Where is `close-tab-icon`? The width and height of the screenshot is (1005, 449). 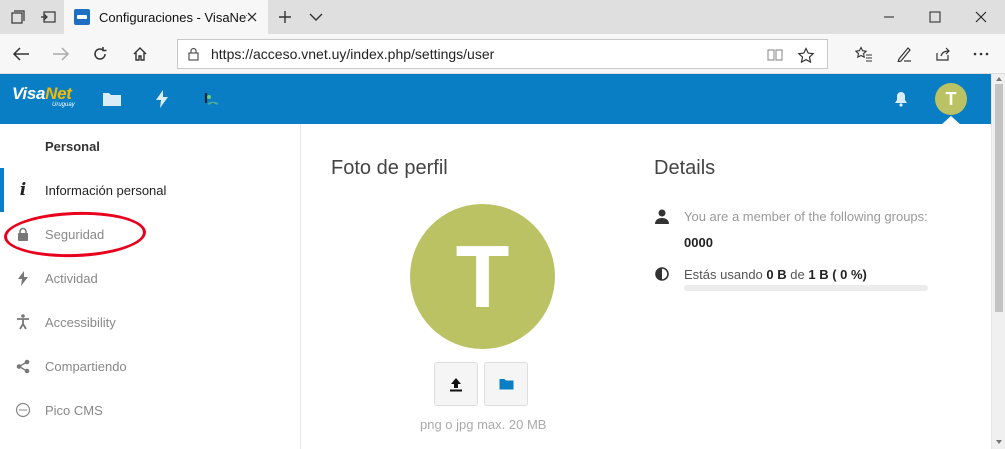 close-tab-icon is located at coordinates (252, 17).